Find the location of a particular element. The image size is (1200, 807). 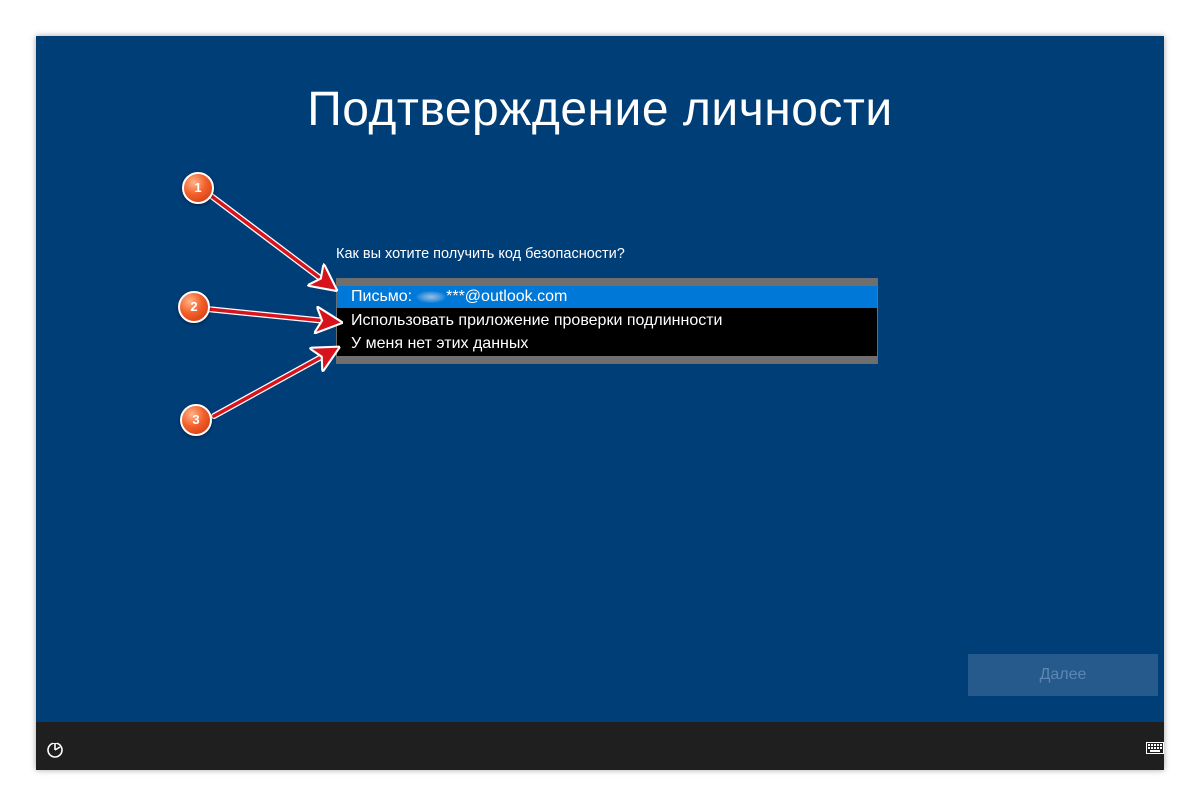

ease-of-access-icon is located at coordinates (55, 749).